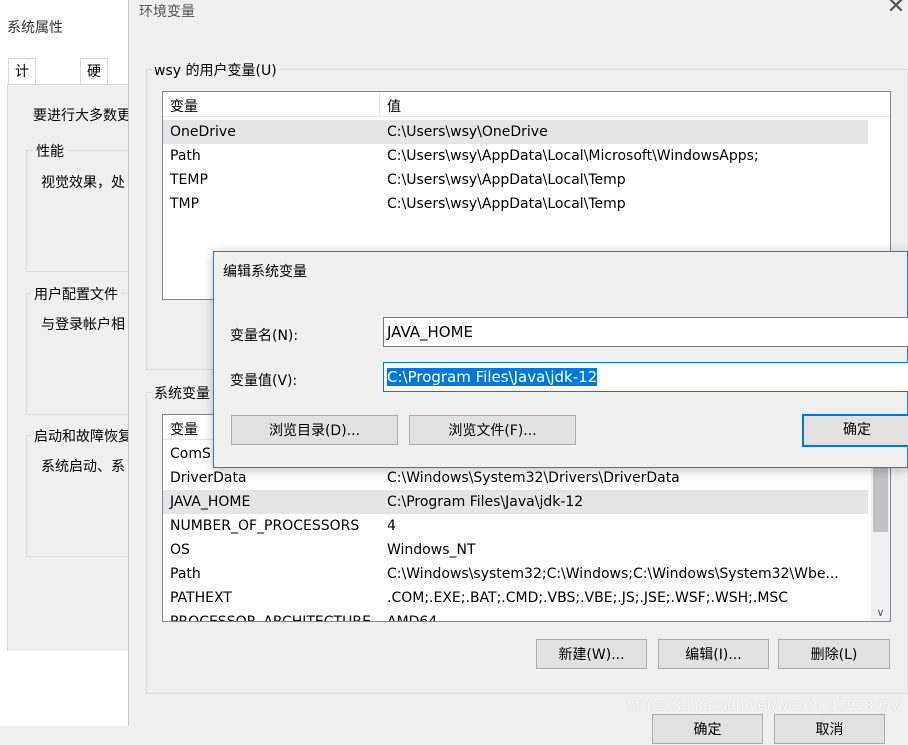 This screenshot has height=745, width=908. I want to click on variable-name: JAVA_HOME, so click(210, 502).